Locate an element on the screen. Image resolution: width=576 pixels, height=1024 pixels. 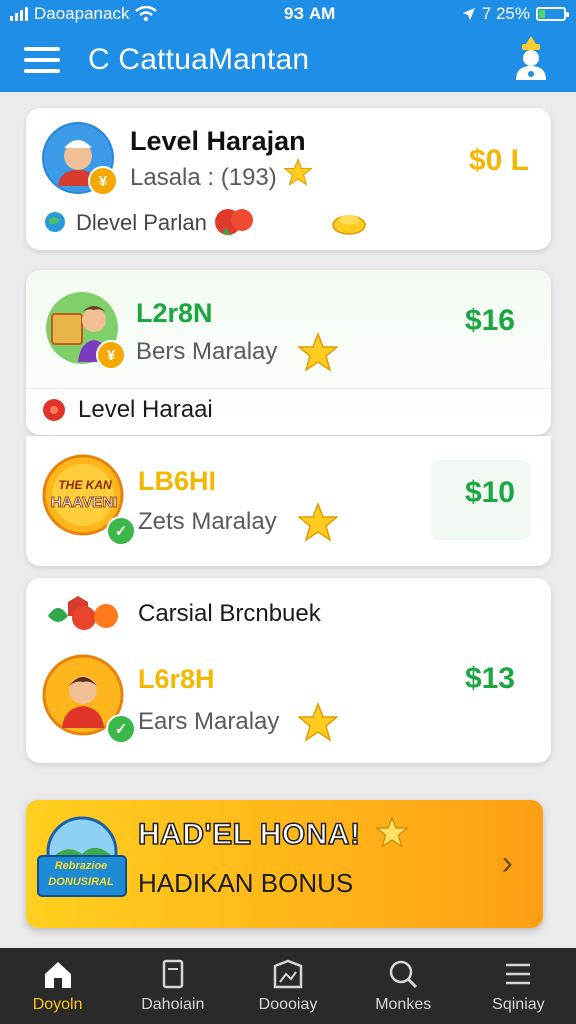
bonus-headline: HAD'EL HONA! is located at coordinates (249, 834).